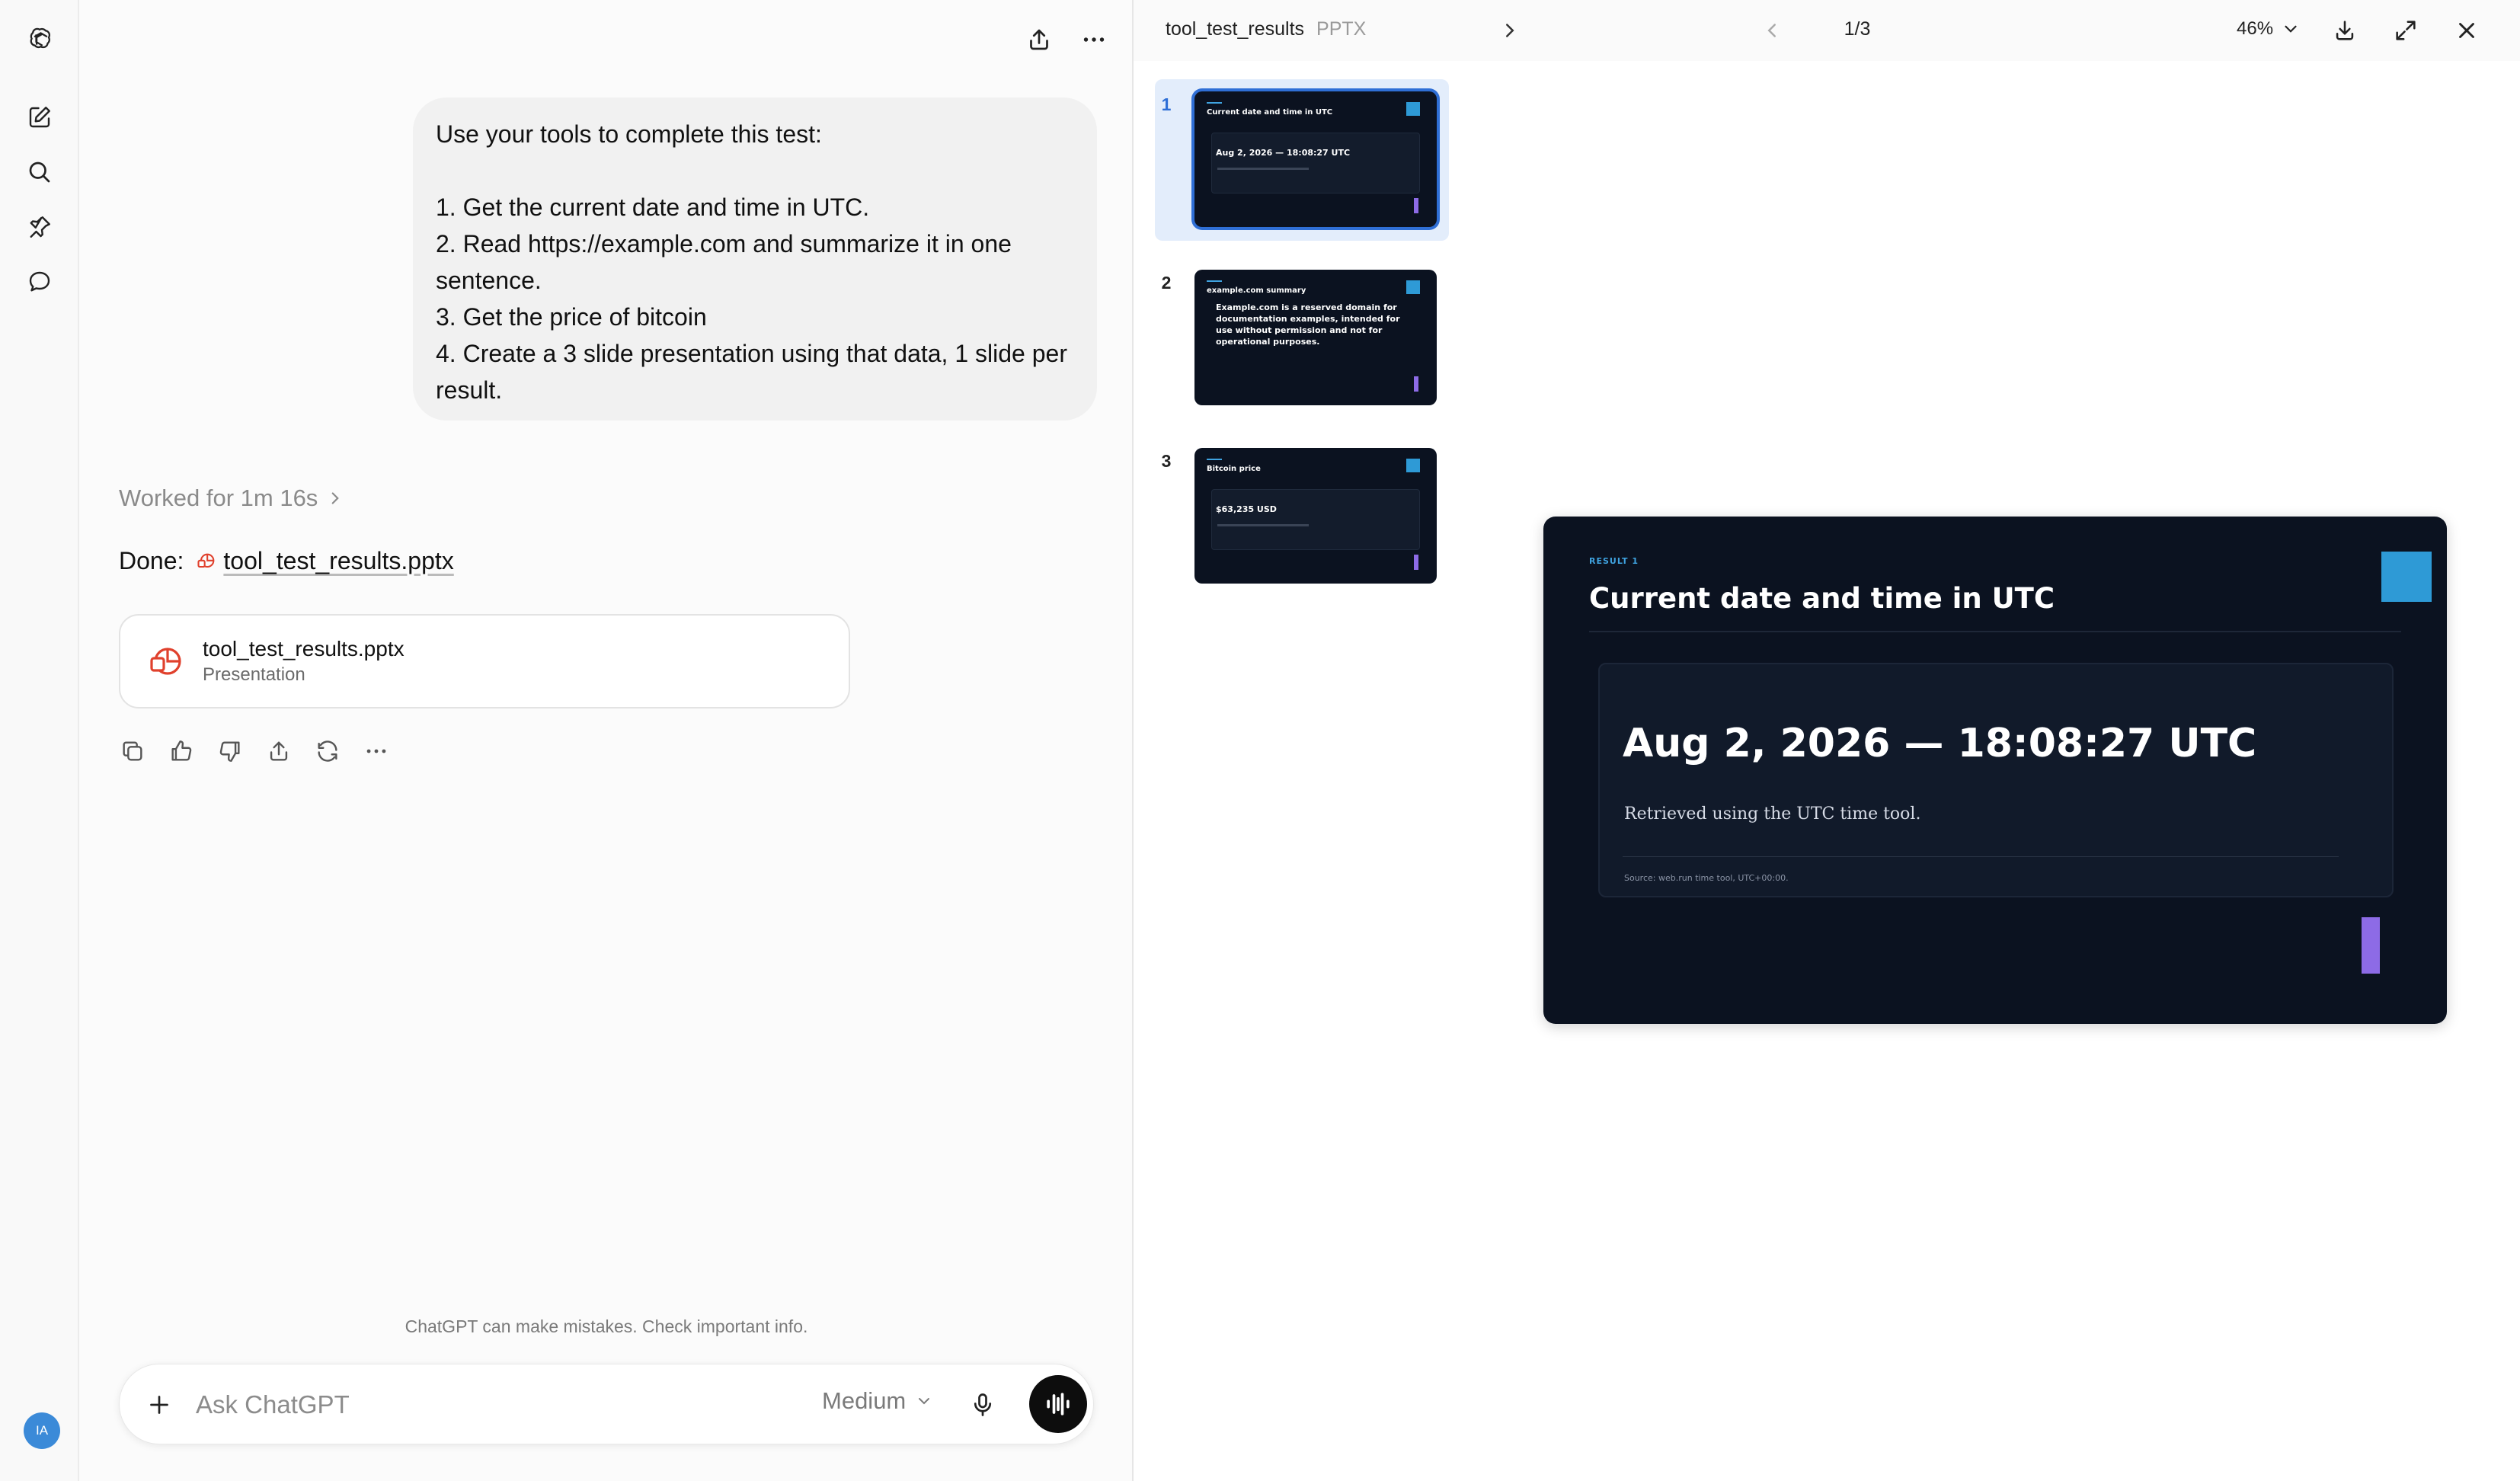 This screenshot has width=2520, height=1481. Describe the element at coordinates (864, 1401) in the screenshot. I see `model-selector-label: Medium` at that location.